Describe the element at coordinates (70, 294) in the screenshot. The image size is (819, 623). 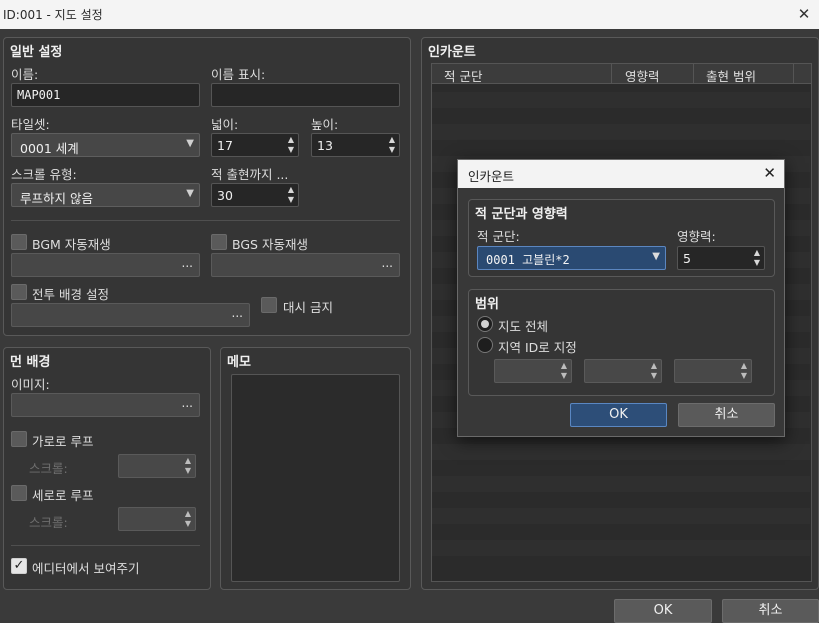
I see `battleback-label: 전투 배경 설정` at that location.